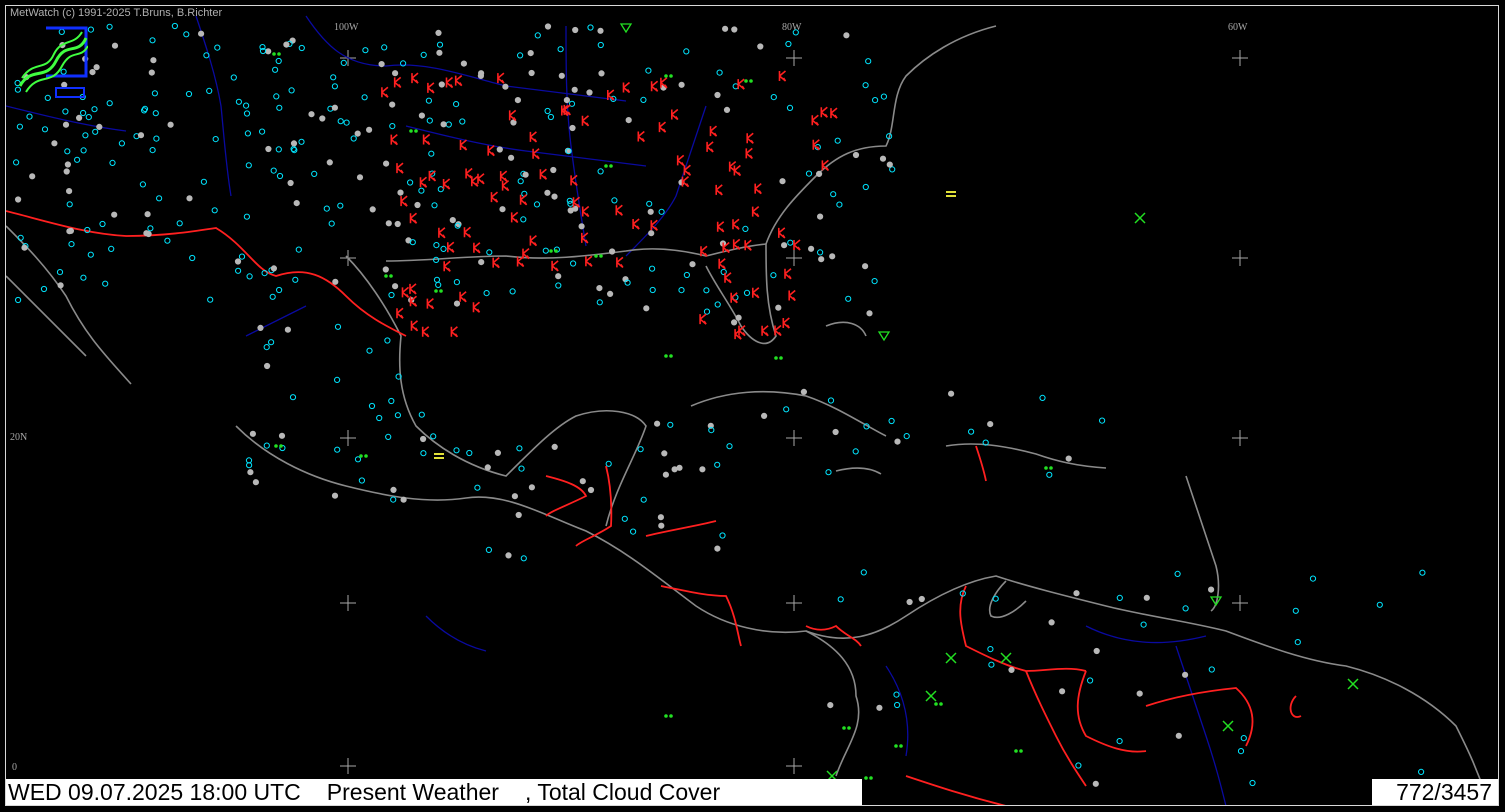 This screenshot has width=1505, height=812. I want to click on valid-datetime: WED 09.07.2025 18:00 UTC, so click(154, 792).